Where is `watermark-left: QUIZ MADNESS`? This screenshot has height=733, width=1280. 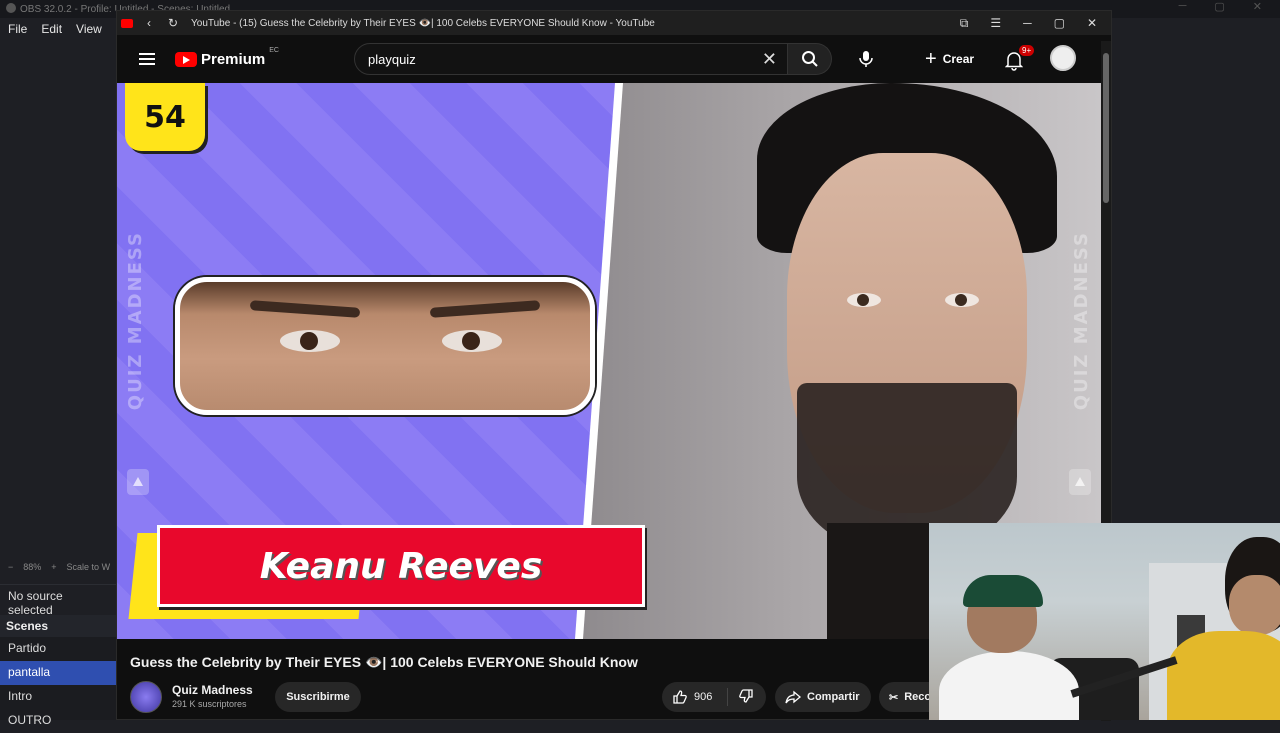
watermark-left: QUIZ MADNESS is located at coordinates (135, 321).